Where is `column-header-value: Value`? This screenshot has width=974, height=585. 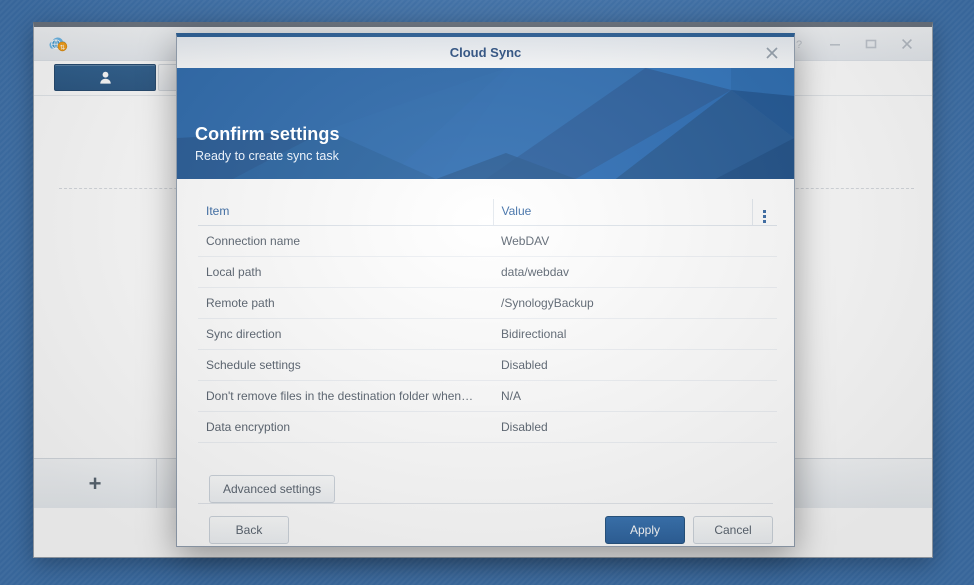 column-header-value: Value is located at coordinates (623, 212).